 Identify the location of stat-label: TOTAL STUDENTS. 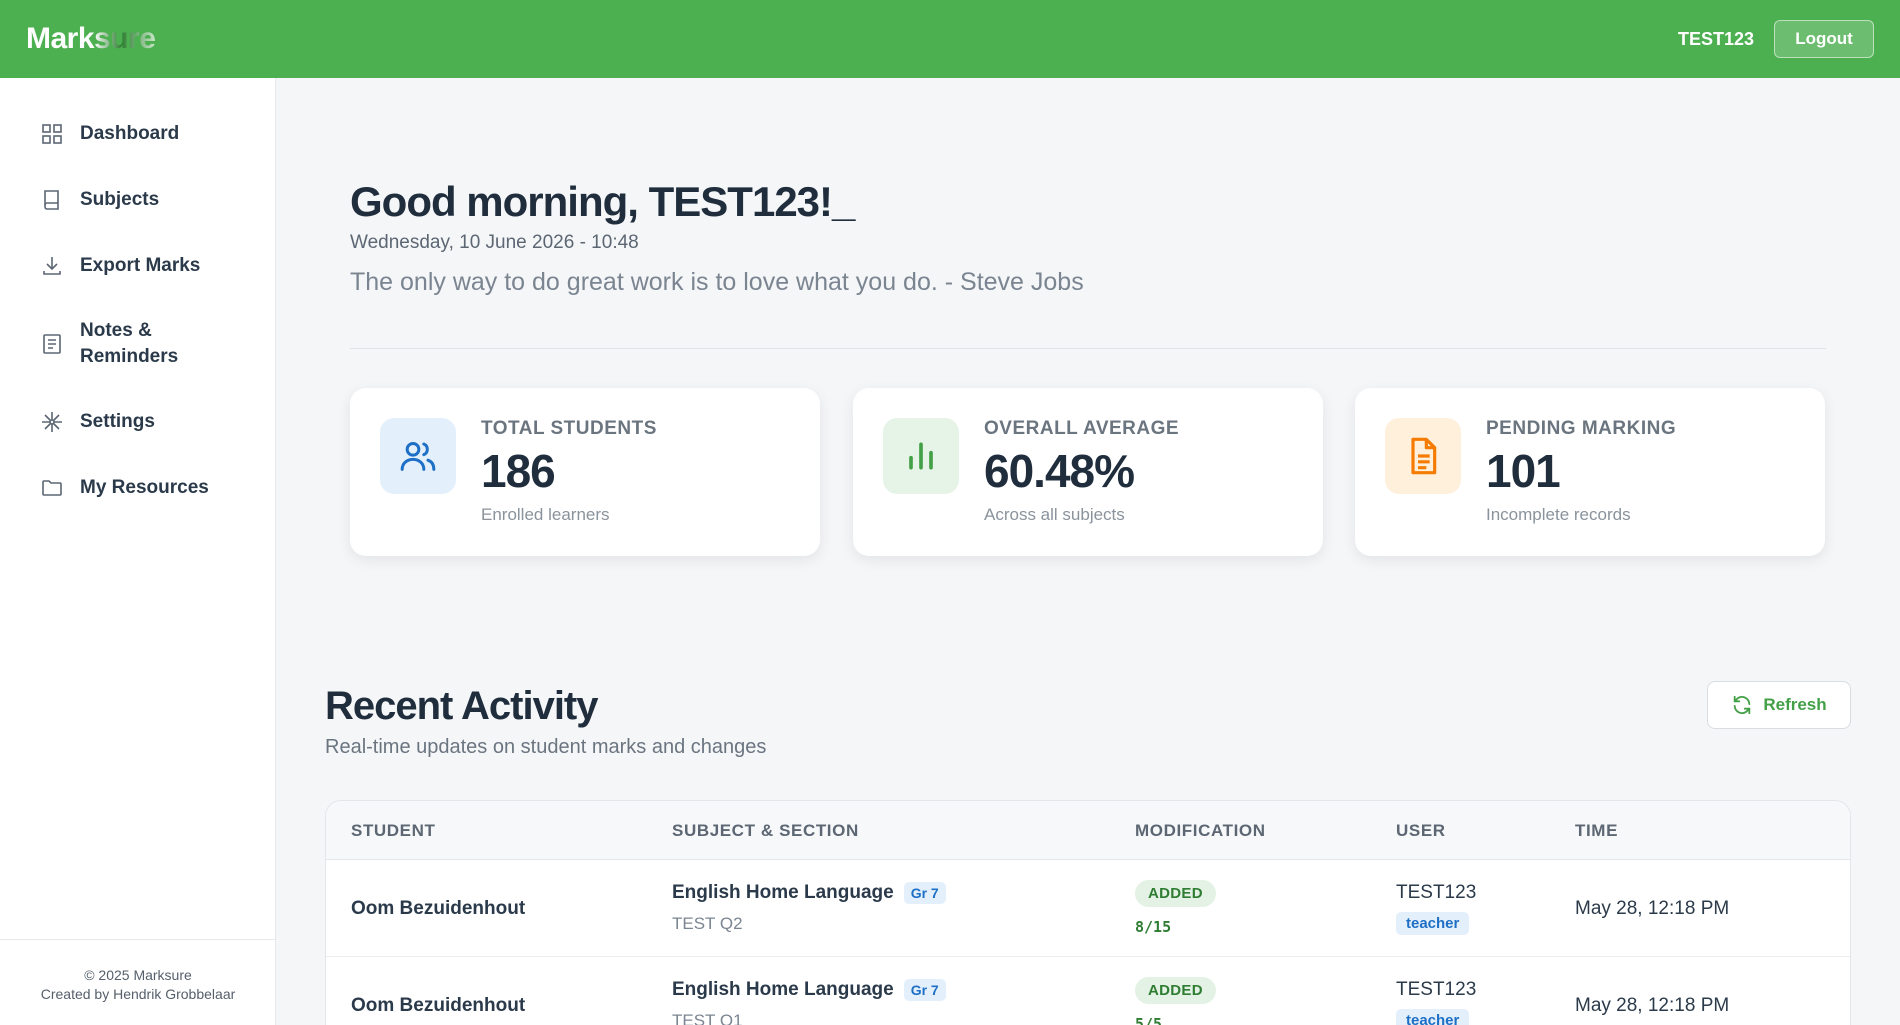
(569, 428).